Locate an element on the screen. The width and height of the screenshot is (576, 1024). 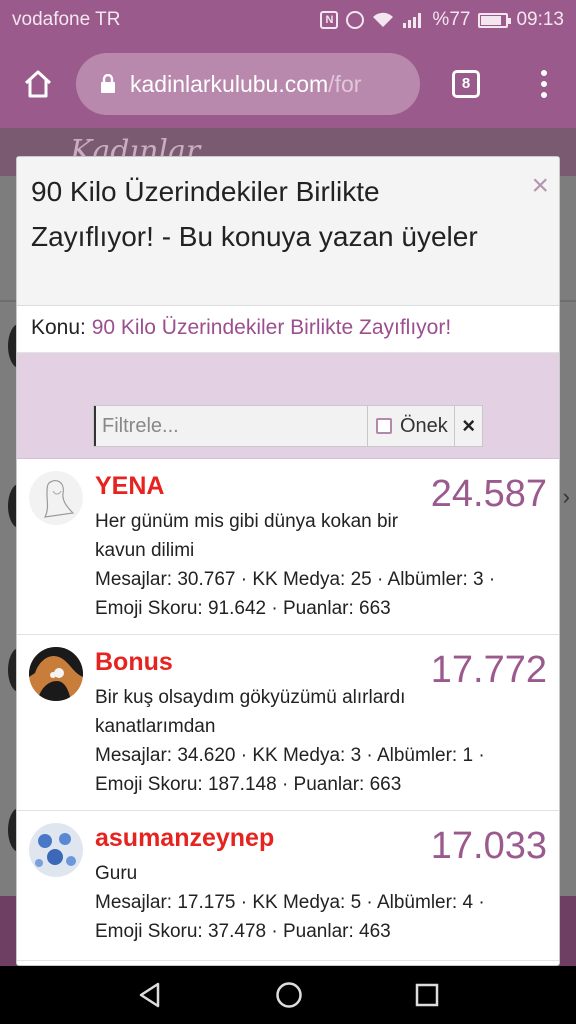
home-circle-icon is located at coordinates (289, 995).